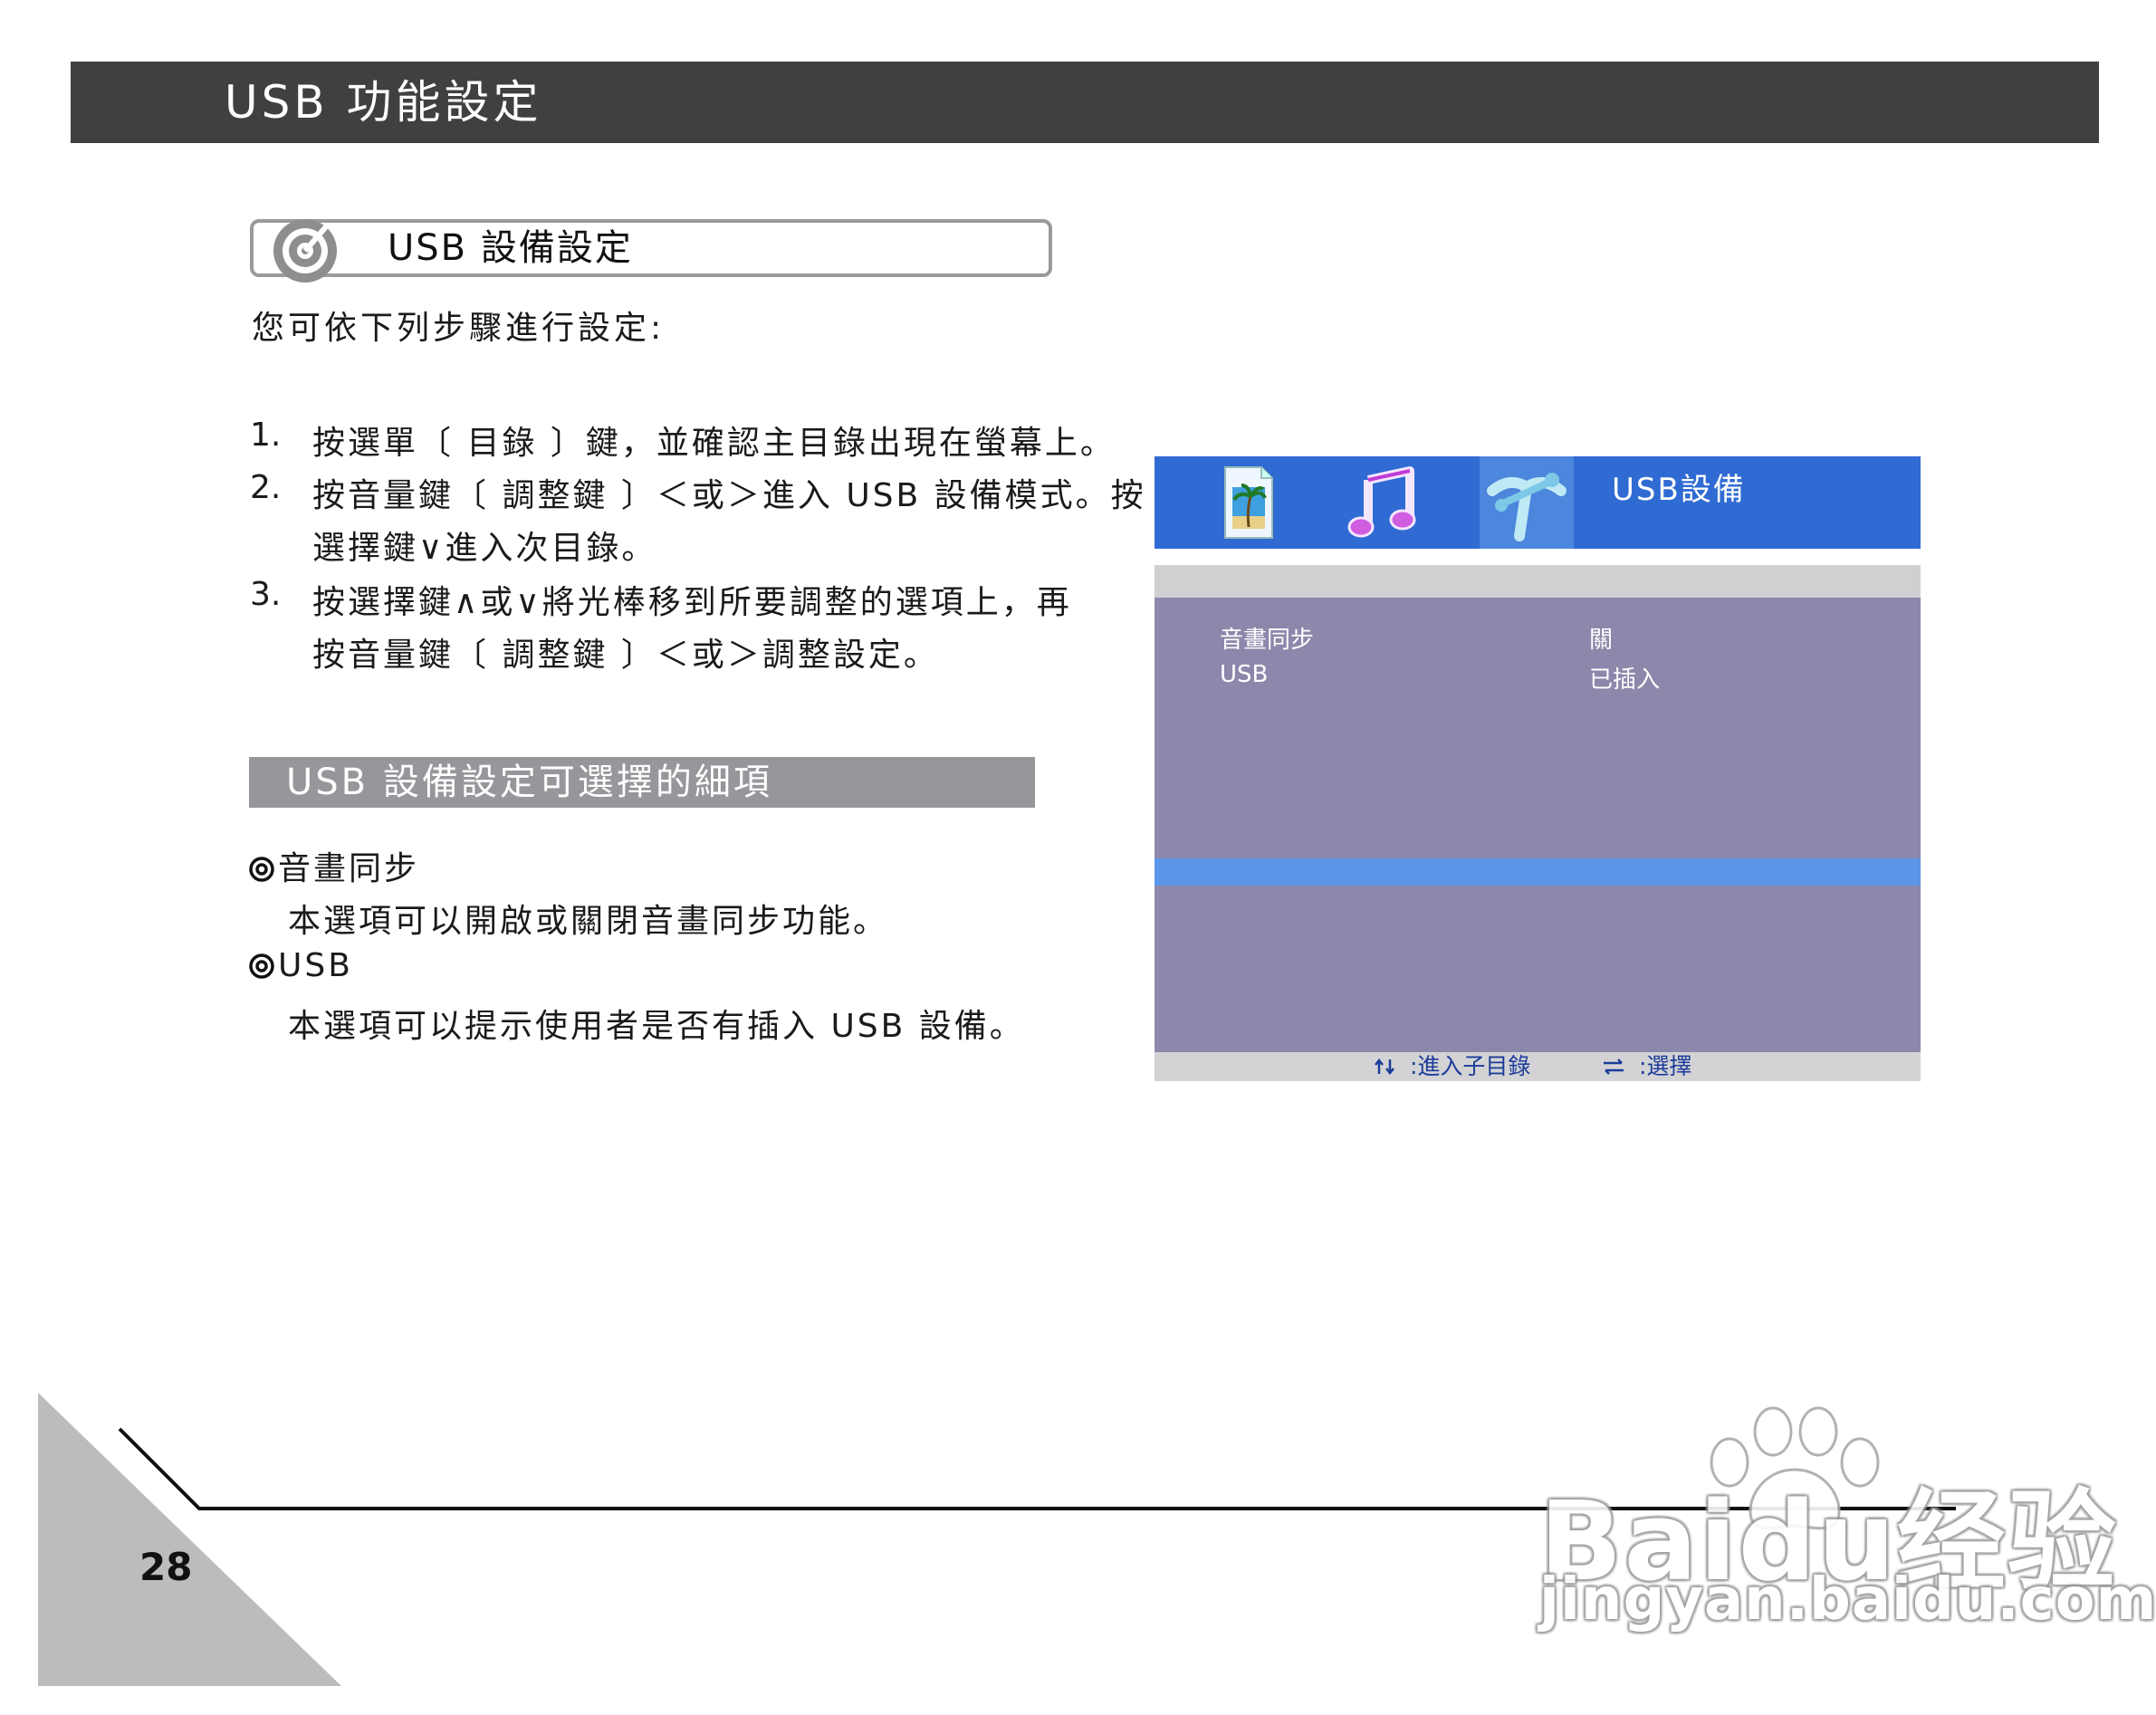 Image resolution: width=2156 pixels, height=1715 pixels. What do you see at coordinates (1847, 1600) in the screenshot?
I see `watermark-url: jingyan.baidu.com` at bounding box center [1847, 1600].